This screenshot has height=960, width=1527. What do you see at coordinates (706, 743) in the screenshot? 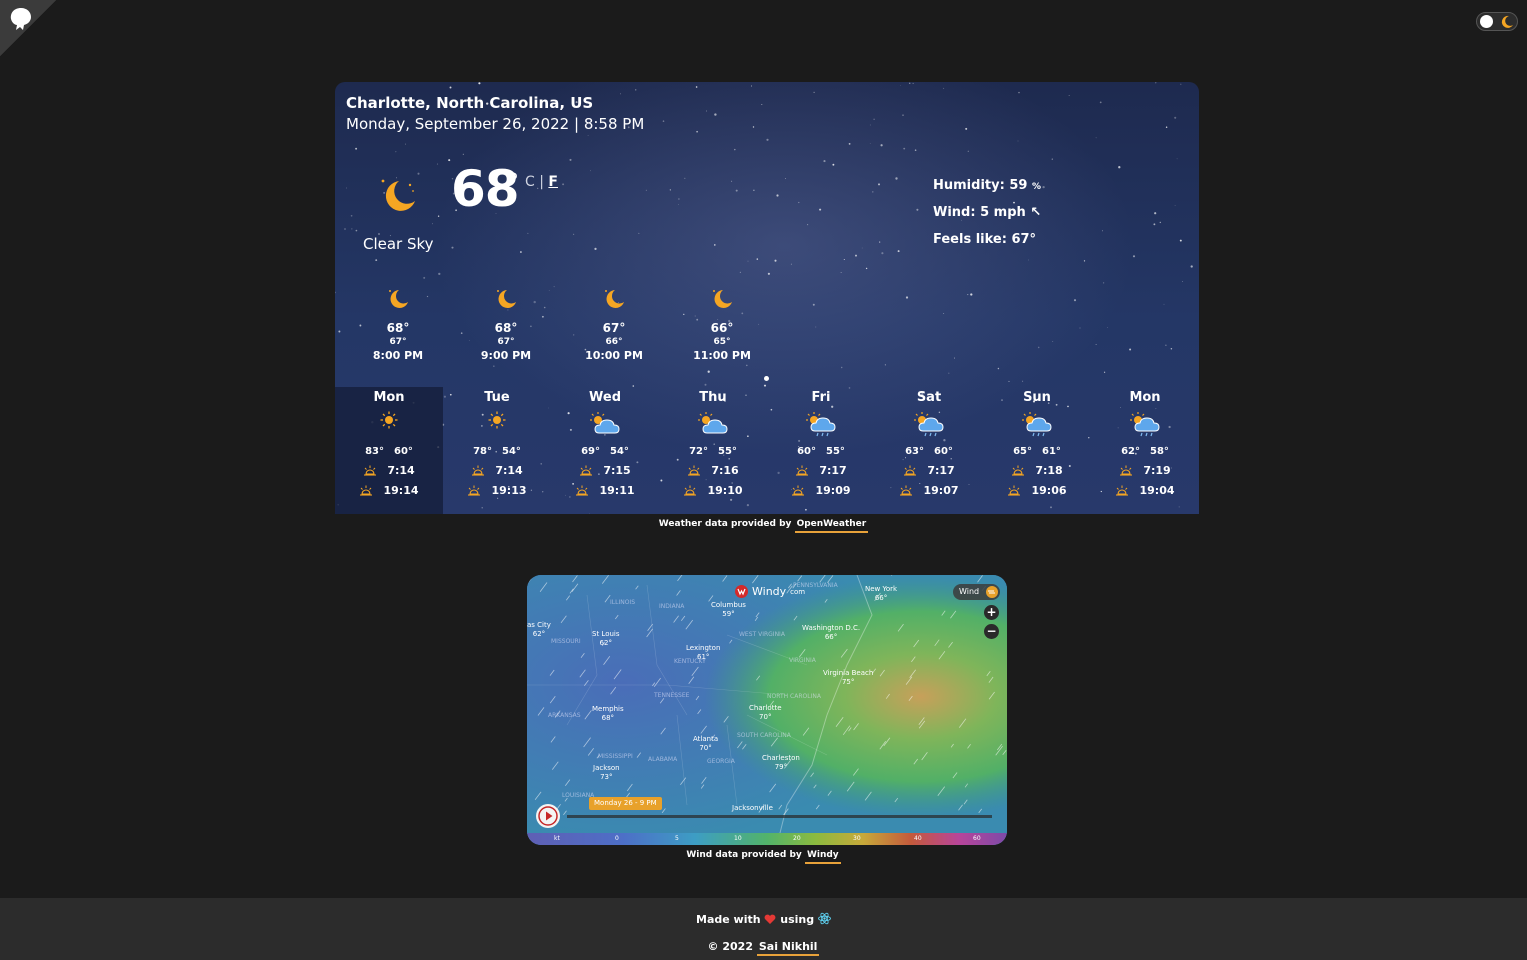
I see `city-label: Atlanta 70°` at bounding box center [706, 743].